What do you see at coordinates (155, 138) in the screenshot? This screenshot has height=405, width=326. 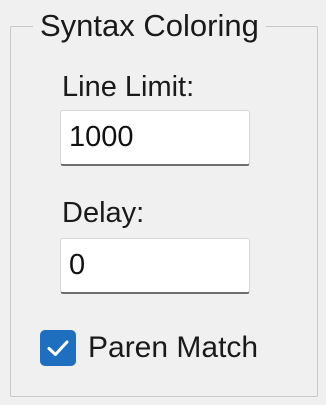 I see `line-limit-input` at bounding box center [155, 138].